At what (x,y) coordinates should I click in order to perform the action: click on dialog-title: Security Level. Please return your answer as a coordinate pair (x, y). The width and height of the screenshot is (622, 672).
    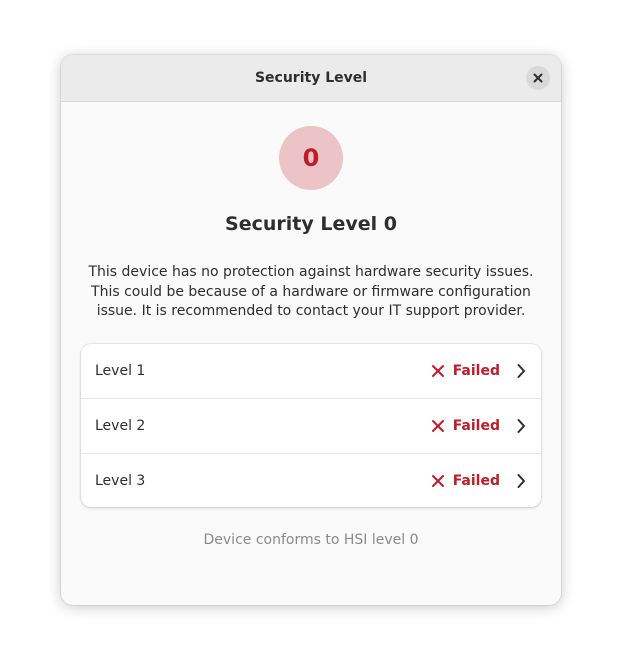
    Looking at the image, I should click on (311, 78).